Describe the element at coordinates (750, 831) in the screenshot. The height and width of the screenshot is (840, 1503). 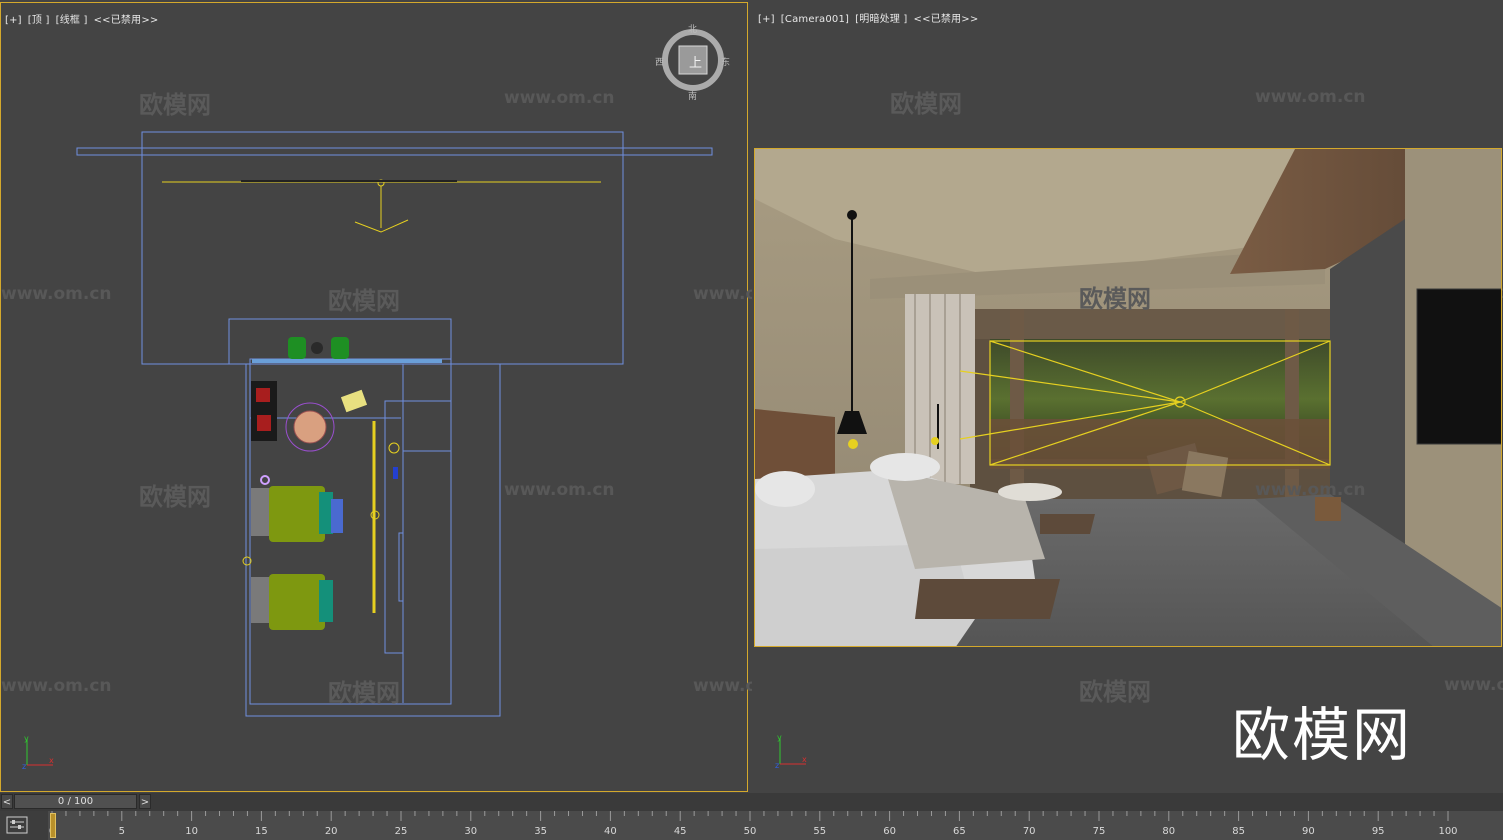
I see `frame-tick-label: 50` at that location.